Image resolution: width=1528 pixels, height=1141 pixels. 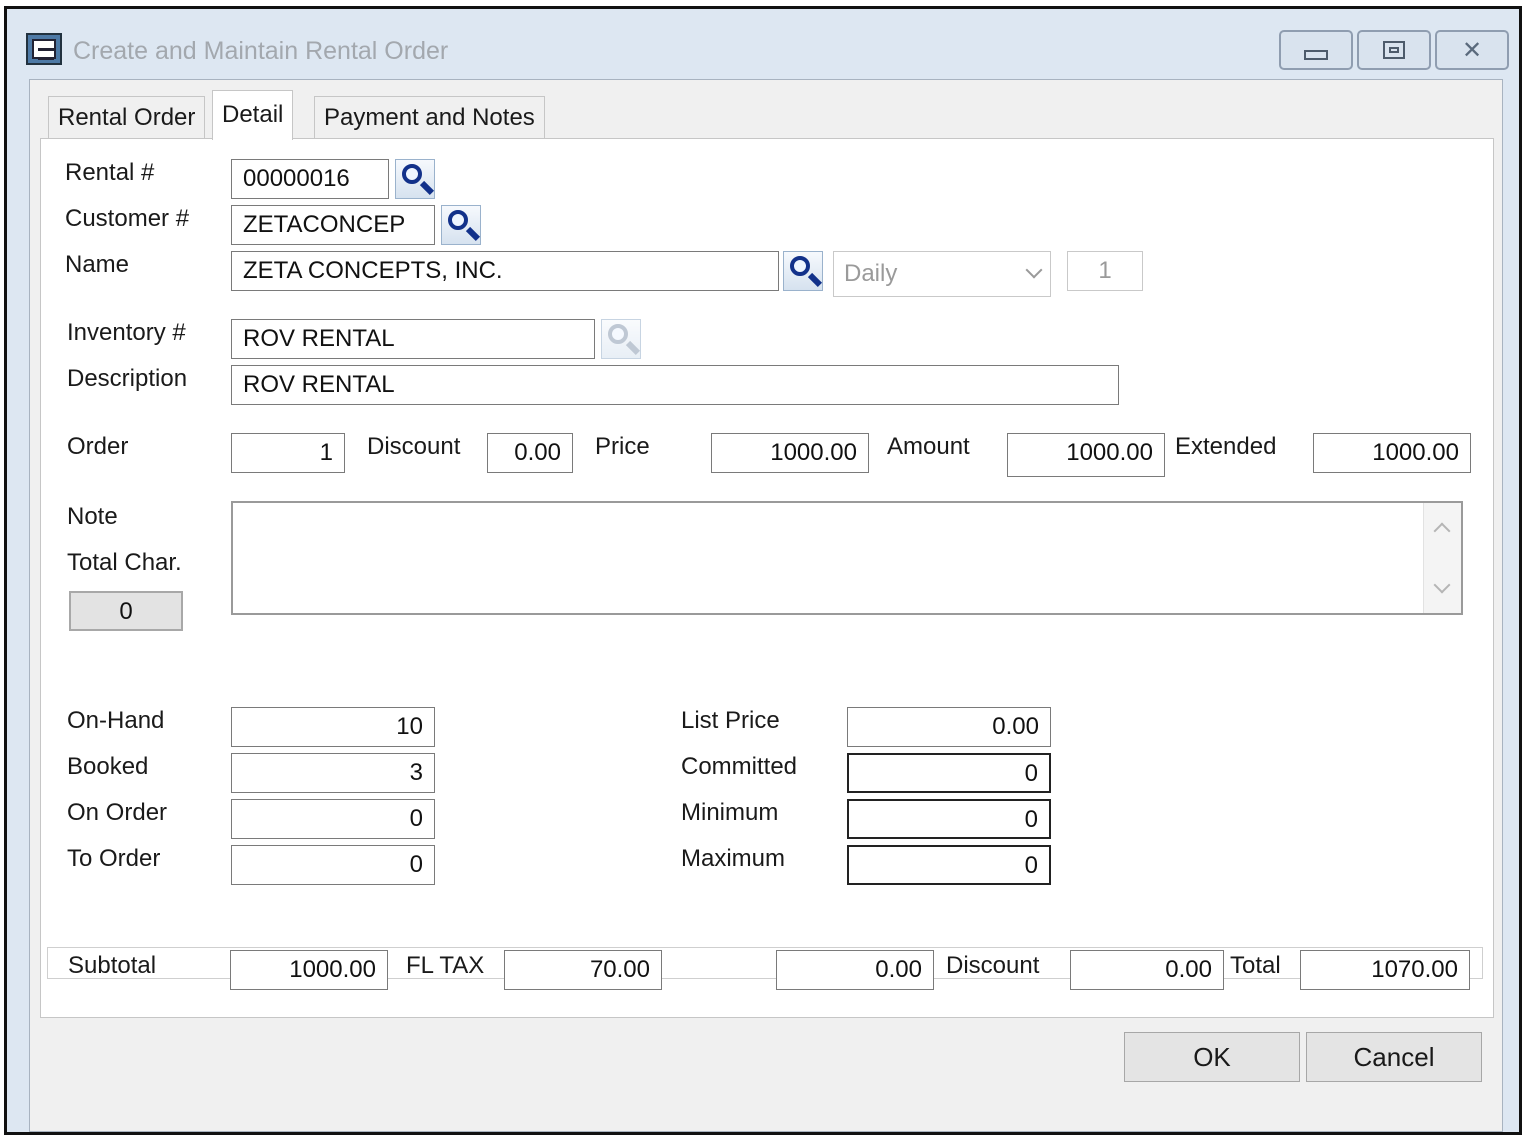 What do you see at coordinates (445, 965) in the screenshot?
I see `tax-label: FL TAX` at bounding box center [445, 965].